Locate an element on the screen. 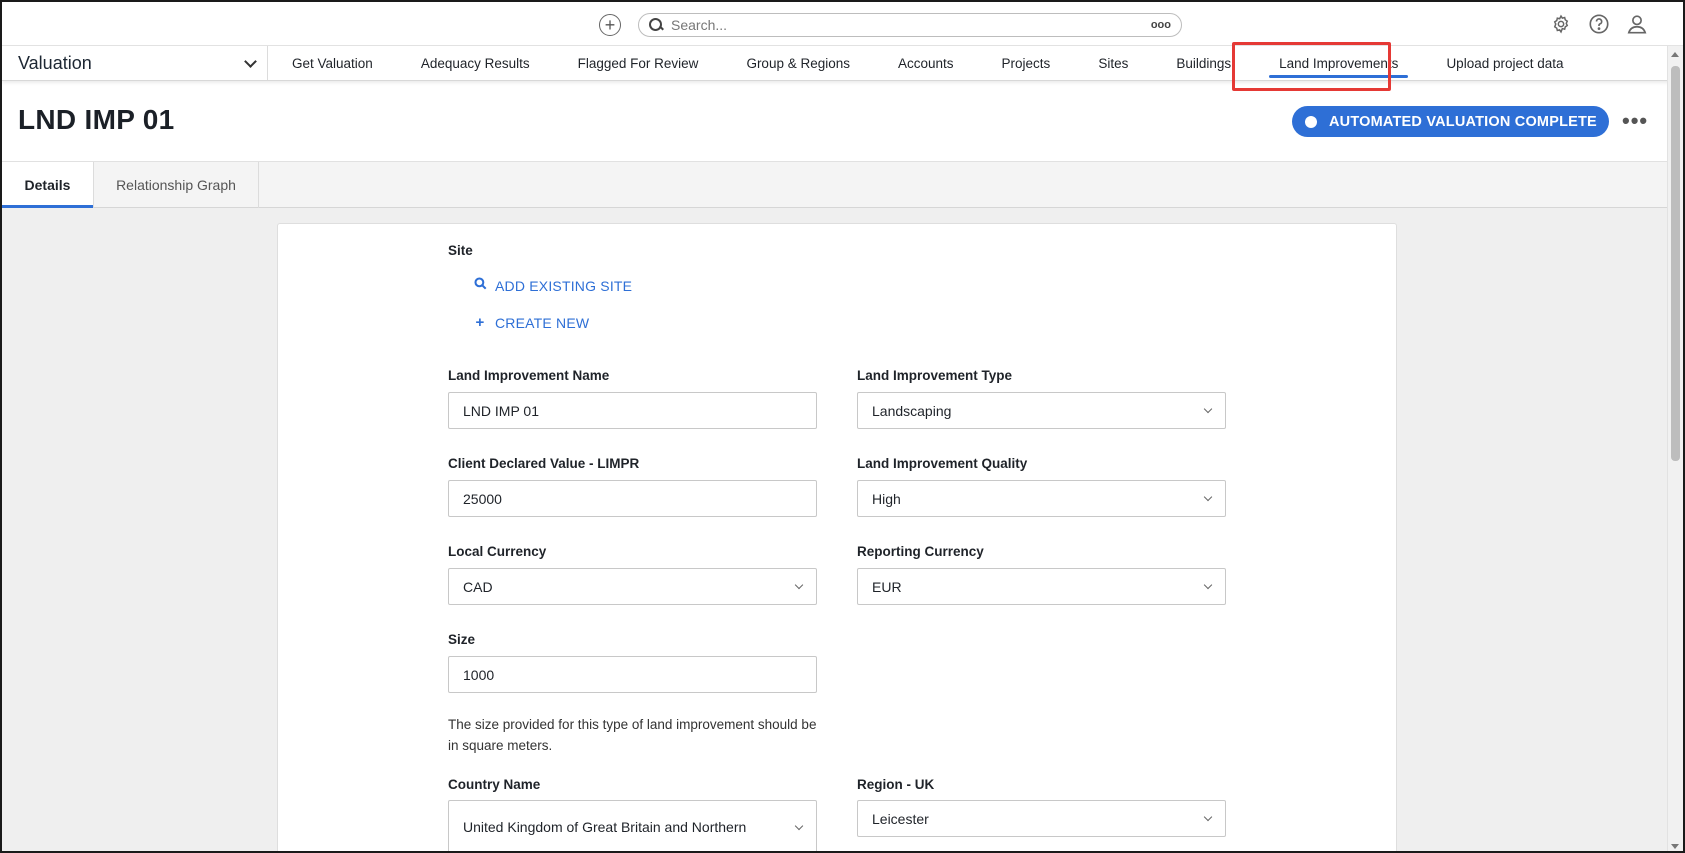 The image size is (1685, 853). nav-buildings: Buildings is located at coordinates (1203, 63).